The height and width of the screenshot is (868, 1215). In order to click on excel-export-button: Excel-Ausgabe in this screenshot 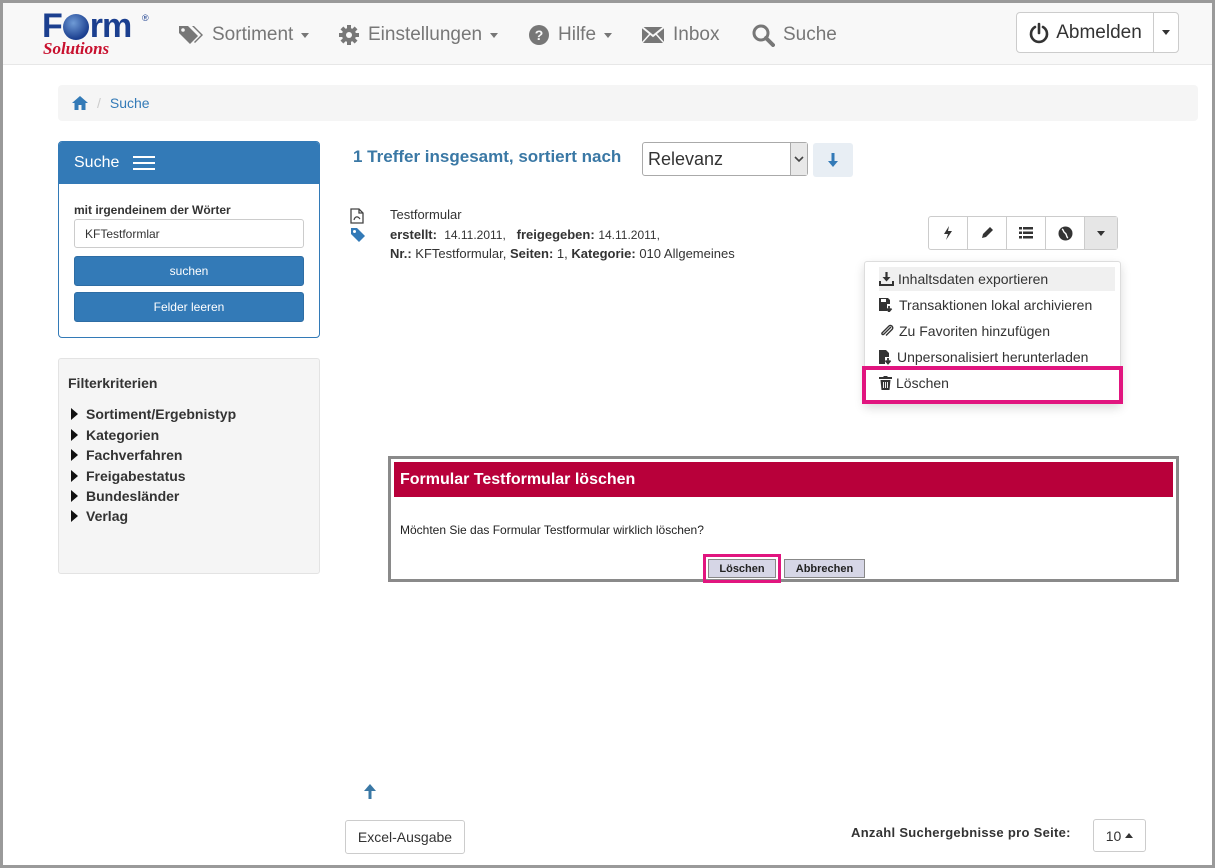, I will do `click(405, 837)`.